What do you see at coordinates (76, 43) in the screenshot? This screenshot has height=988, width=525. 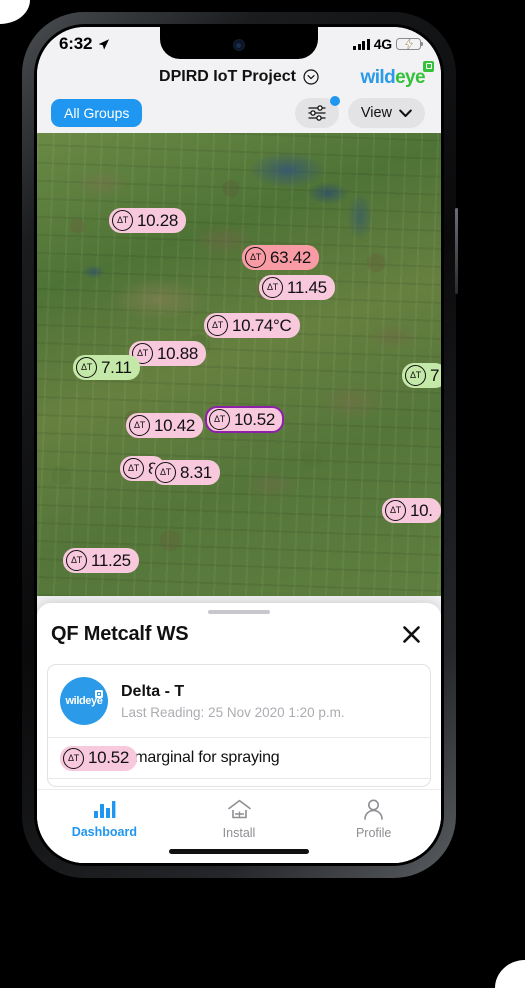 I see `status-time: 6:32` at bounding box center [76, 43].